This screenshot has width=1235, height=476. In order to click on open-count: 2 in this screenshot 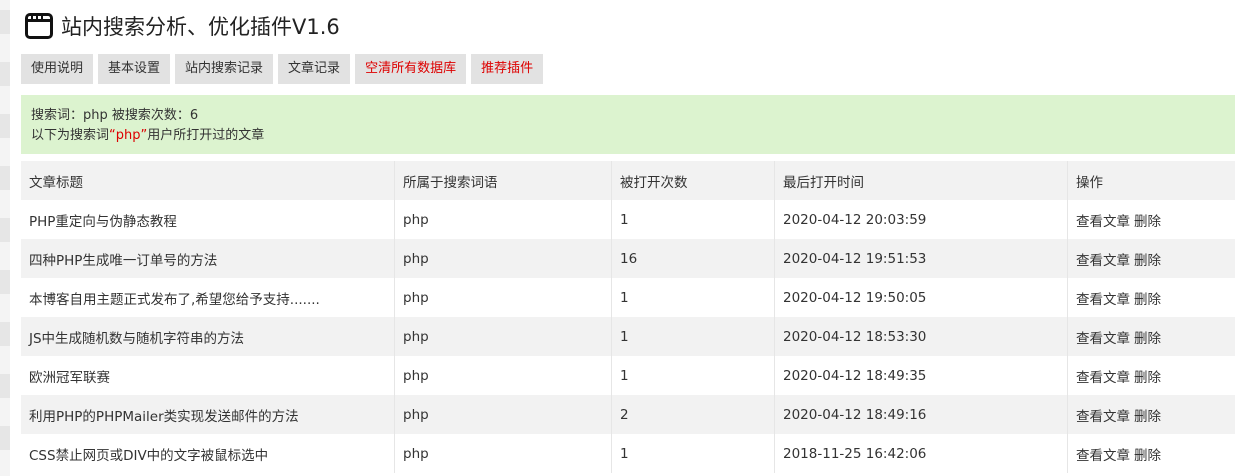, I will do `click(693, 414)`.